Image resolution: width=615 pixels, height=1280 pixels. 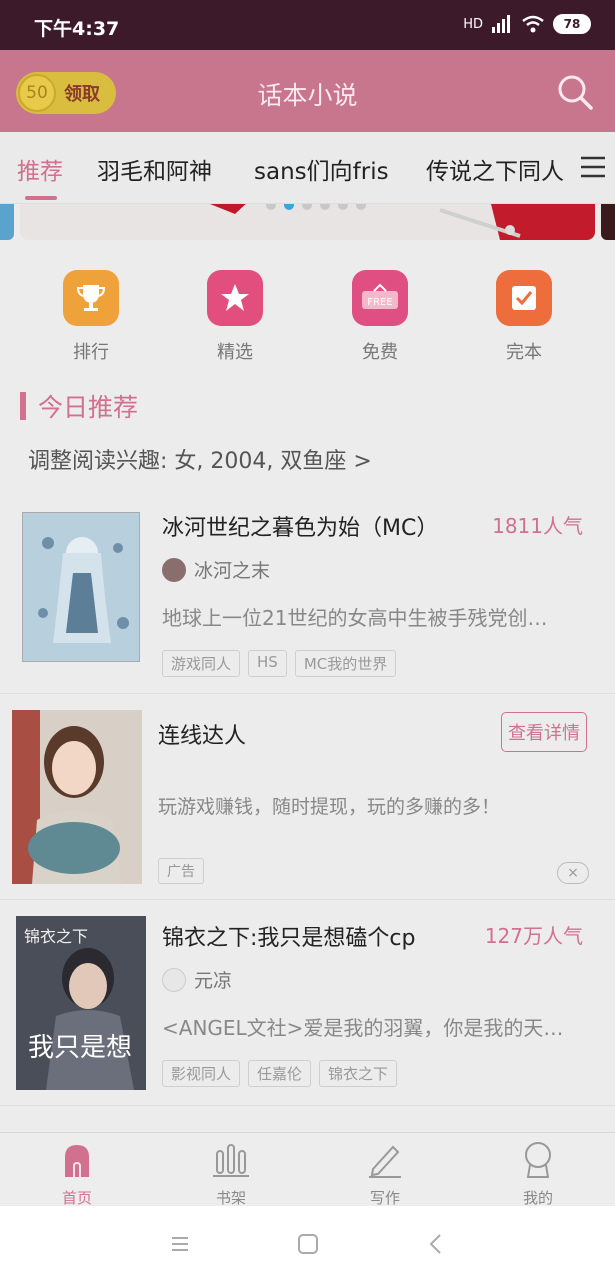 I want to click on section-accent-bar, so click(x=23, y=406).